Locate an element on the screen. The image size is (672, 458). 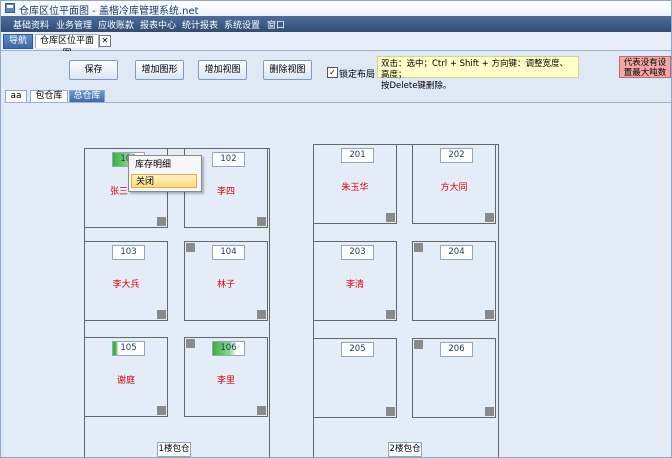
room-205: 205 is located at coordinates (355, 378).